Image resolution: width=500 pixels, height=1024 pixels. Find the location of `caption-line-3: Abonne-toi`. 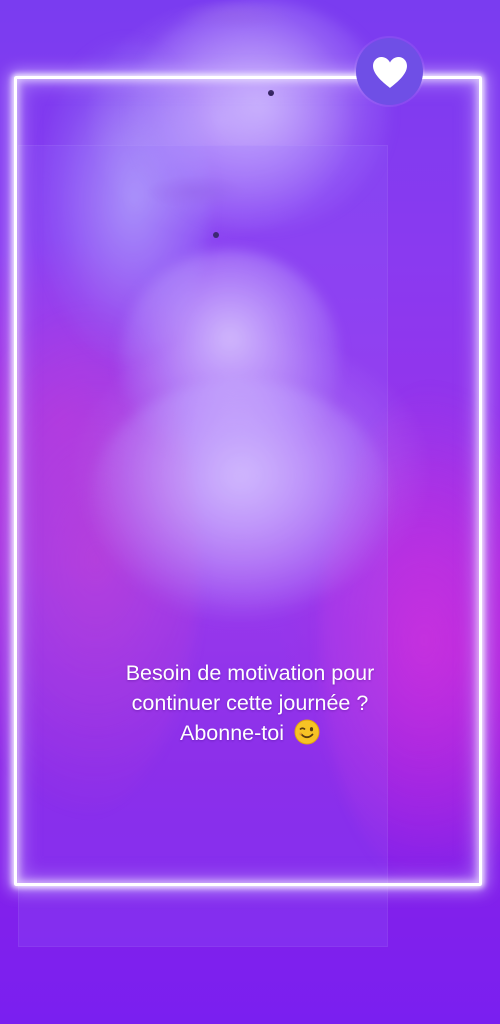

caption-line-3: Abonne-toi is located at coordinates (250, 733).